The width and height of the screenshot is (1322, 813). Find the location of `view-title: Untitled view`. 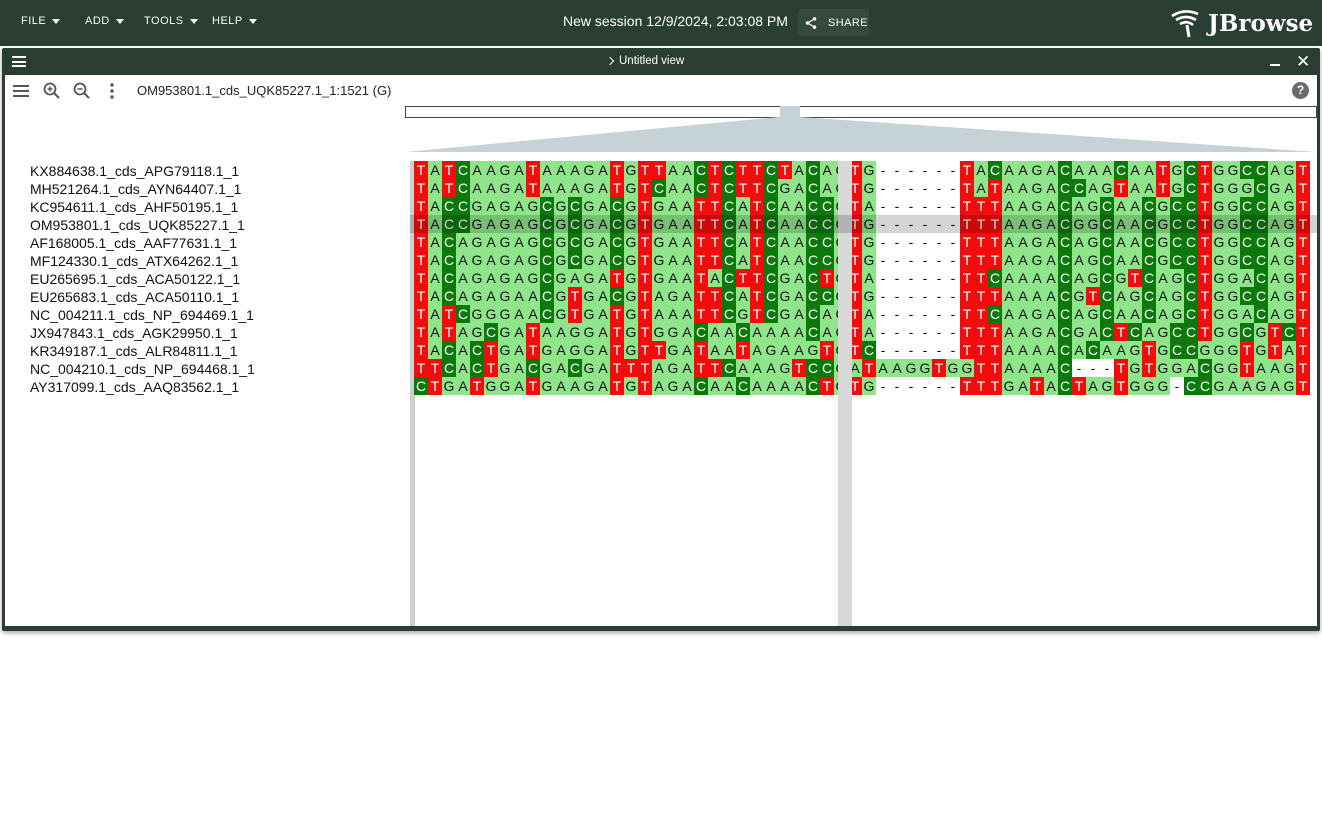

view-title: Untitled view is located at coordinates (644, 61).